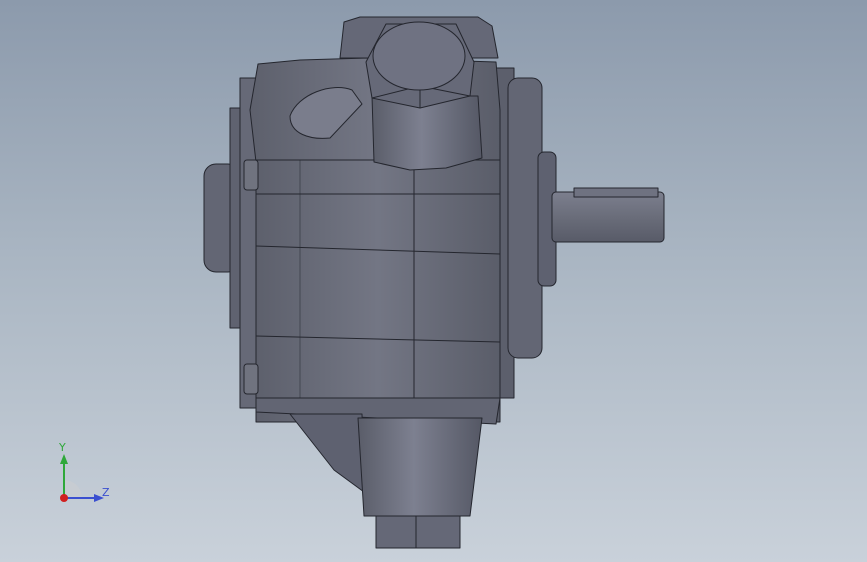 This screenshot has width=867, height=562. I want to click on axis-triad: Y Z, so click(88, 474).